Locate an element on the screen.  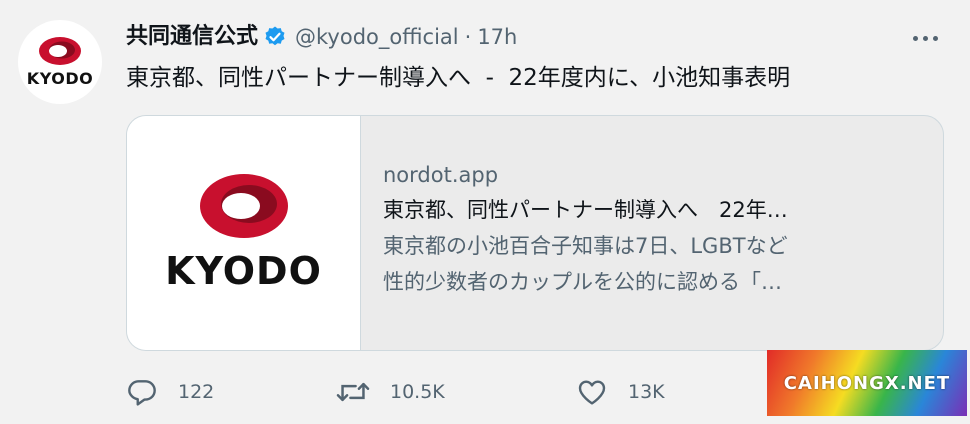
retweet-count: 10.5K is located at coordinates (417, 392).